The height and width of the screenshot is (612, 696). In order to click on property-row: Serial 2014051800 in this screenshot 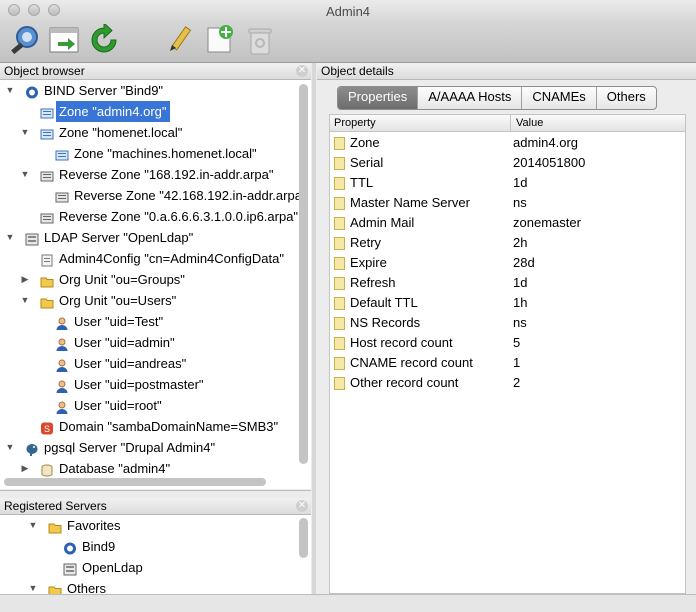, I will do `click(507, 163)`.